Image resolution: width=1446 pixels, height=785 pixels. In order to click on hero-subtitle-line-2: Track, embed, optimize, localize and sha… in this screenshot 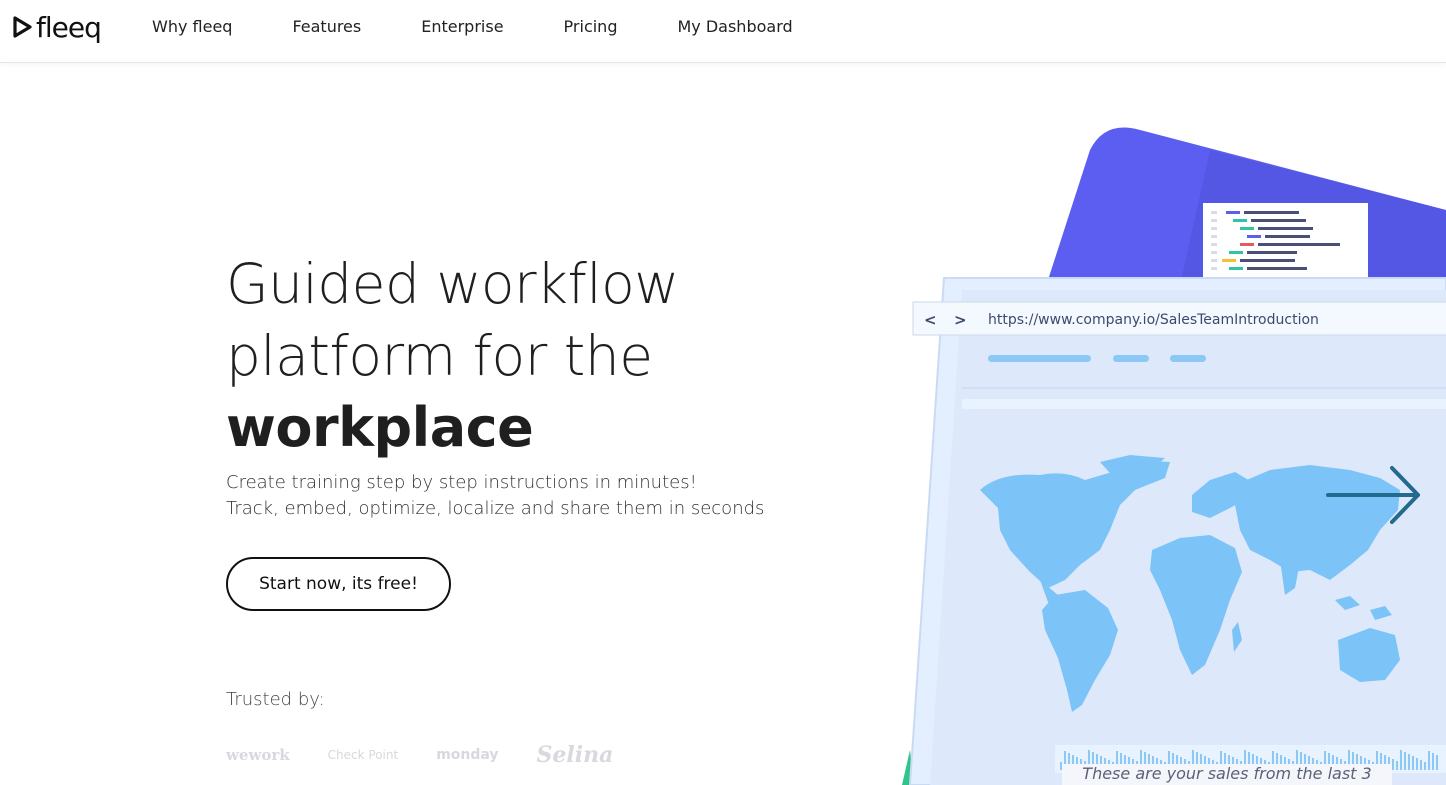, I will do `click(495, 508)`.